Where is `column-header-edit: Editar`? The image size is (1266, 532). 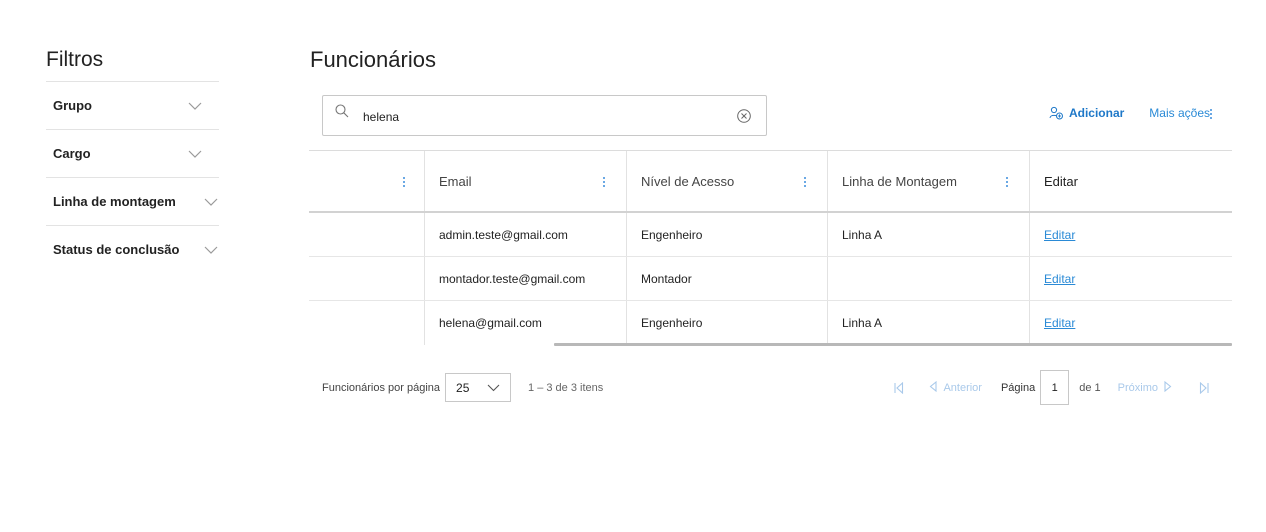 column-header-edit: Editar is located at coordinates (1130, 181).